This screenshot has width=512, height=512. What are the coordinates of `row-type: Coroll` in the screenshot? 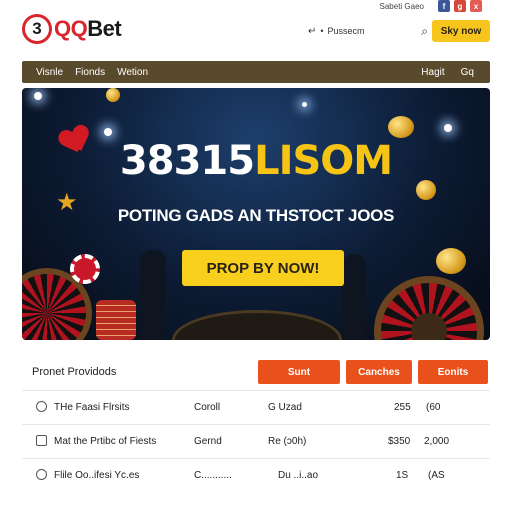 It's located at (207, 407).